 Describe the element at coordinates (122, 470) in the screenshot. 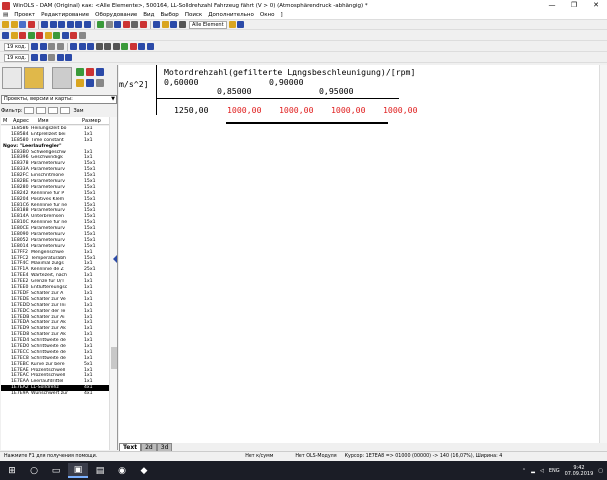

I see `taskbar-browser: ◉` at that location.